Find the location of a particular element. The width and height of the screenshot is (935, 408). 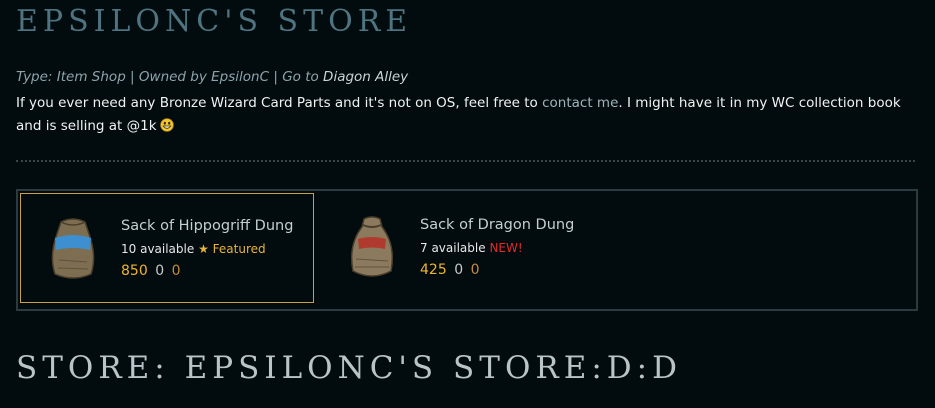

diagon-alley-link: Diagon Alley is located at coordinates (365, 77).